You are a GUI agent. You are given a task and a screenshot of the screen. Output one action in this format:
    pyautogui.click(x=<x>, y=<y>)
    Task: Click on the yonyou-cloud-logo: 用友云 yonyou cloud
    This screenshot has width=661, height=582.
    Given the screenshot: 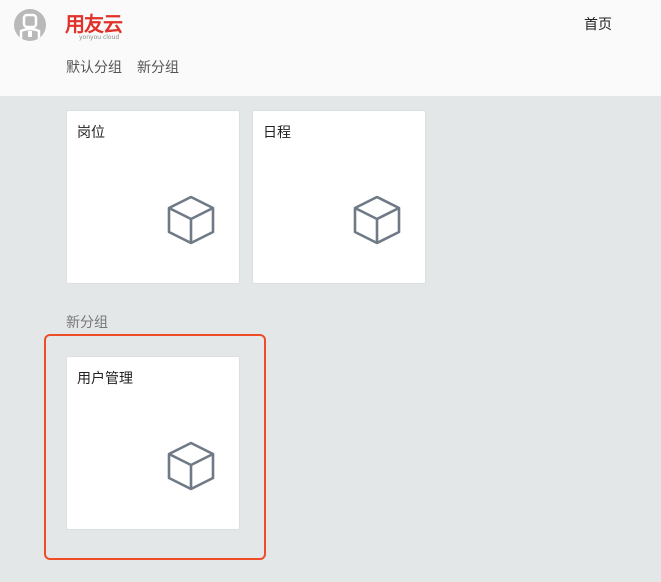 What is the action you would take?
    pyautogui.click(x=96, y=28)
    